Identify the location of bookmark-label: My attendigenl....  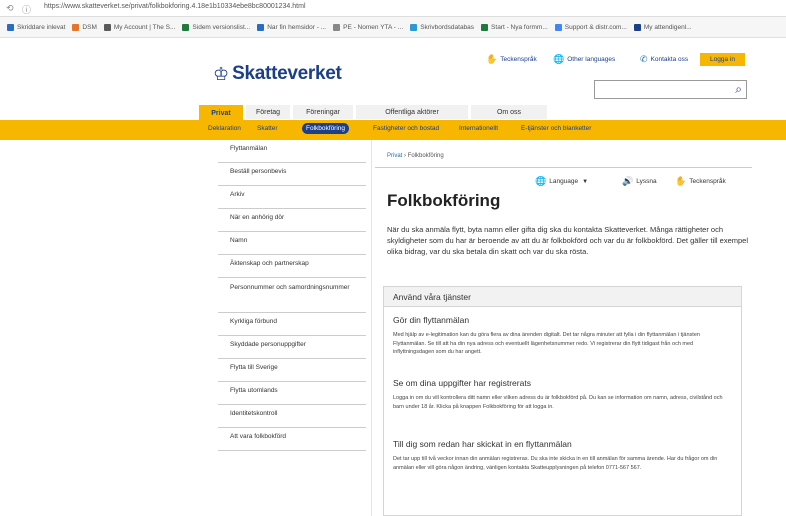
(667, 27).